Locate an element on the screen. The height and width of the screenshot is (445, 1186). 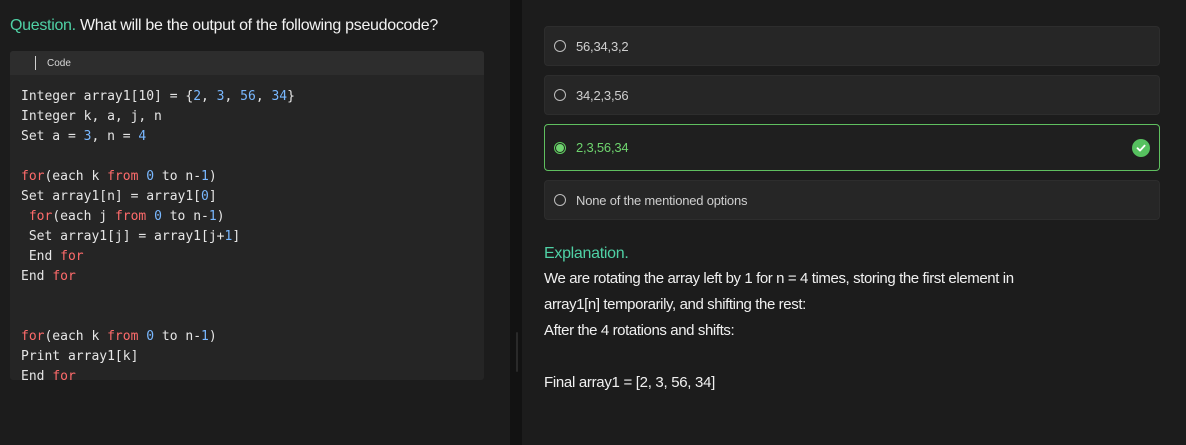
option-label: 2,3,56,34 is located at coordinates (602, 147).